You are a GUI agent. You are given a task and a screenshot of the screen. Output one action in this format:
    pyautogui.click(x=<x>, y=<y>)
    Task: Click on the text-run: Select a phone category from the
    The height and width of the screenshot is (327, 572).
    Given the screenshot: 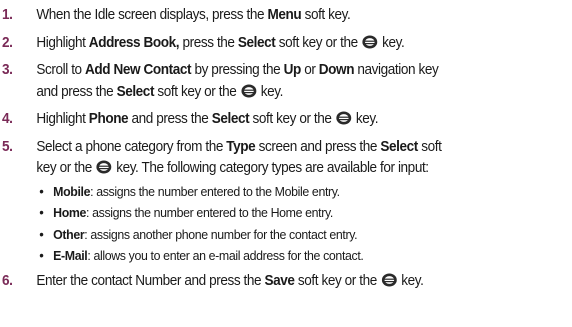 What is the action you would take?
    pyautogui.click(x=131, y=146)
    